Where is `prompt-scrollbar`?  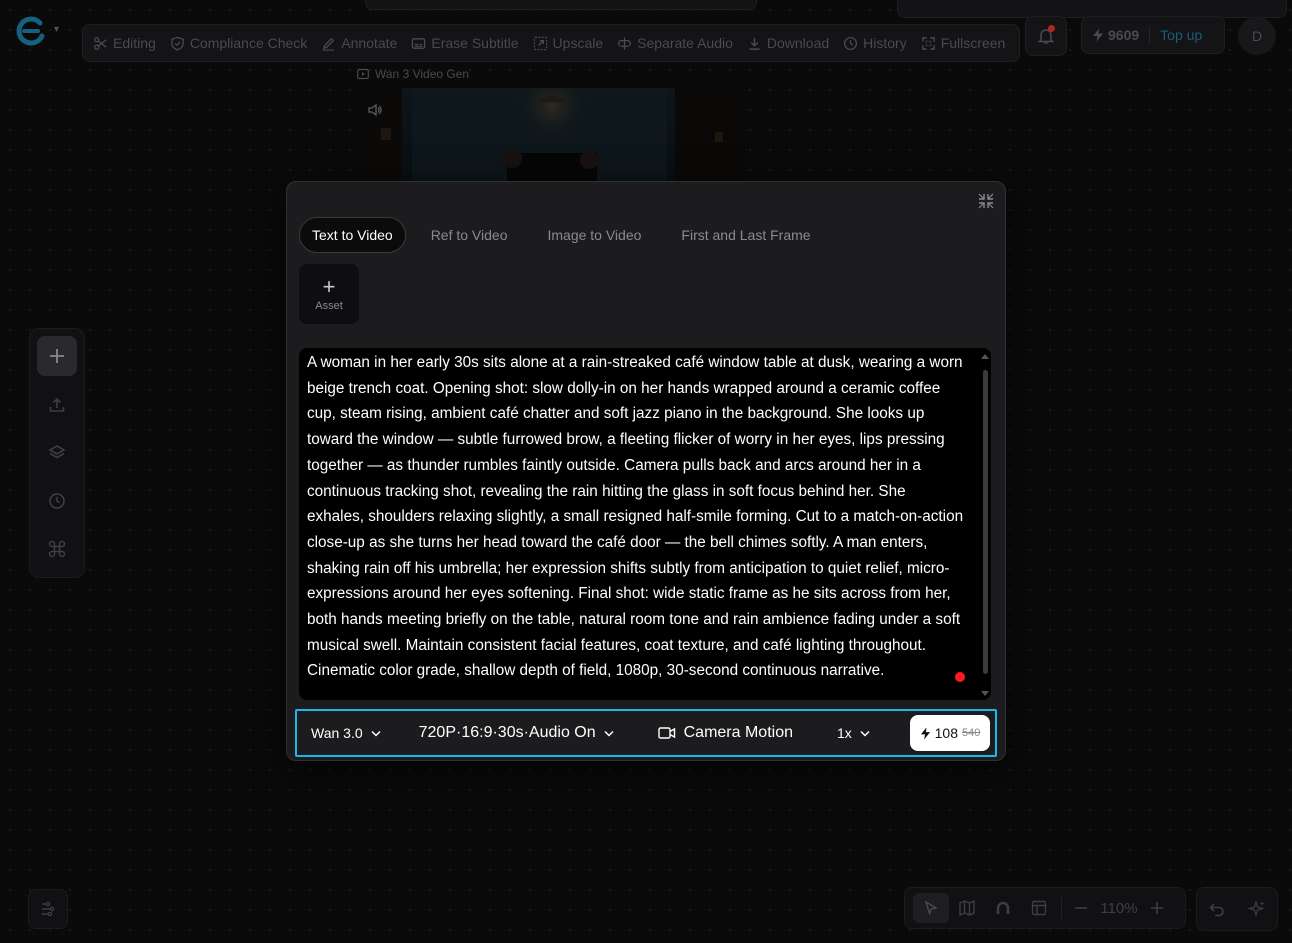 prompt-scrollbar is located at coordinates (985, 522).